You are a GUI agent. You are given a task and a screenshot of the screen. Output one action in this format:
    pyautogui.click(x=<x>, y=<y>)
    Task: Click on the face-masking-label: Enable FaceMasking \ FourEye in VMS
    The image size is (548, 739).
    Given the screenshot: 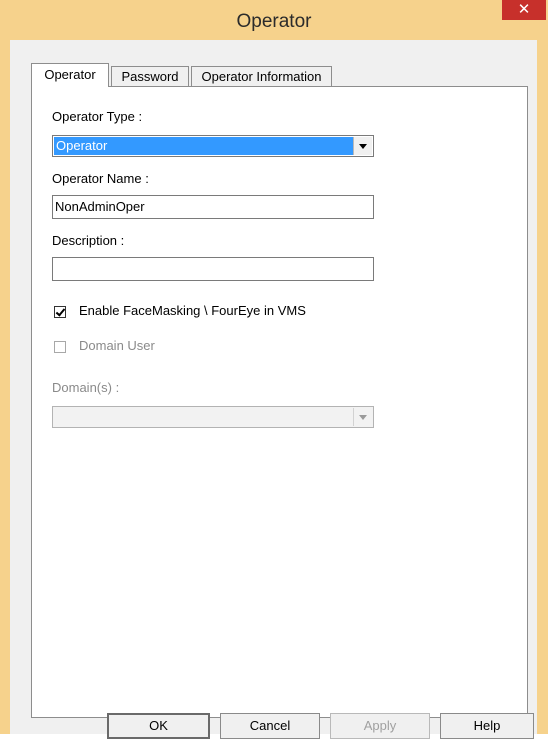 What is the action you would take?
    pyautogui.click(x=192, y=310)
    